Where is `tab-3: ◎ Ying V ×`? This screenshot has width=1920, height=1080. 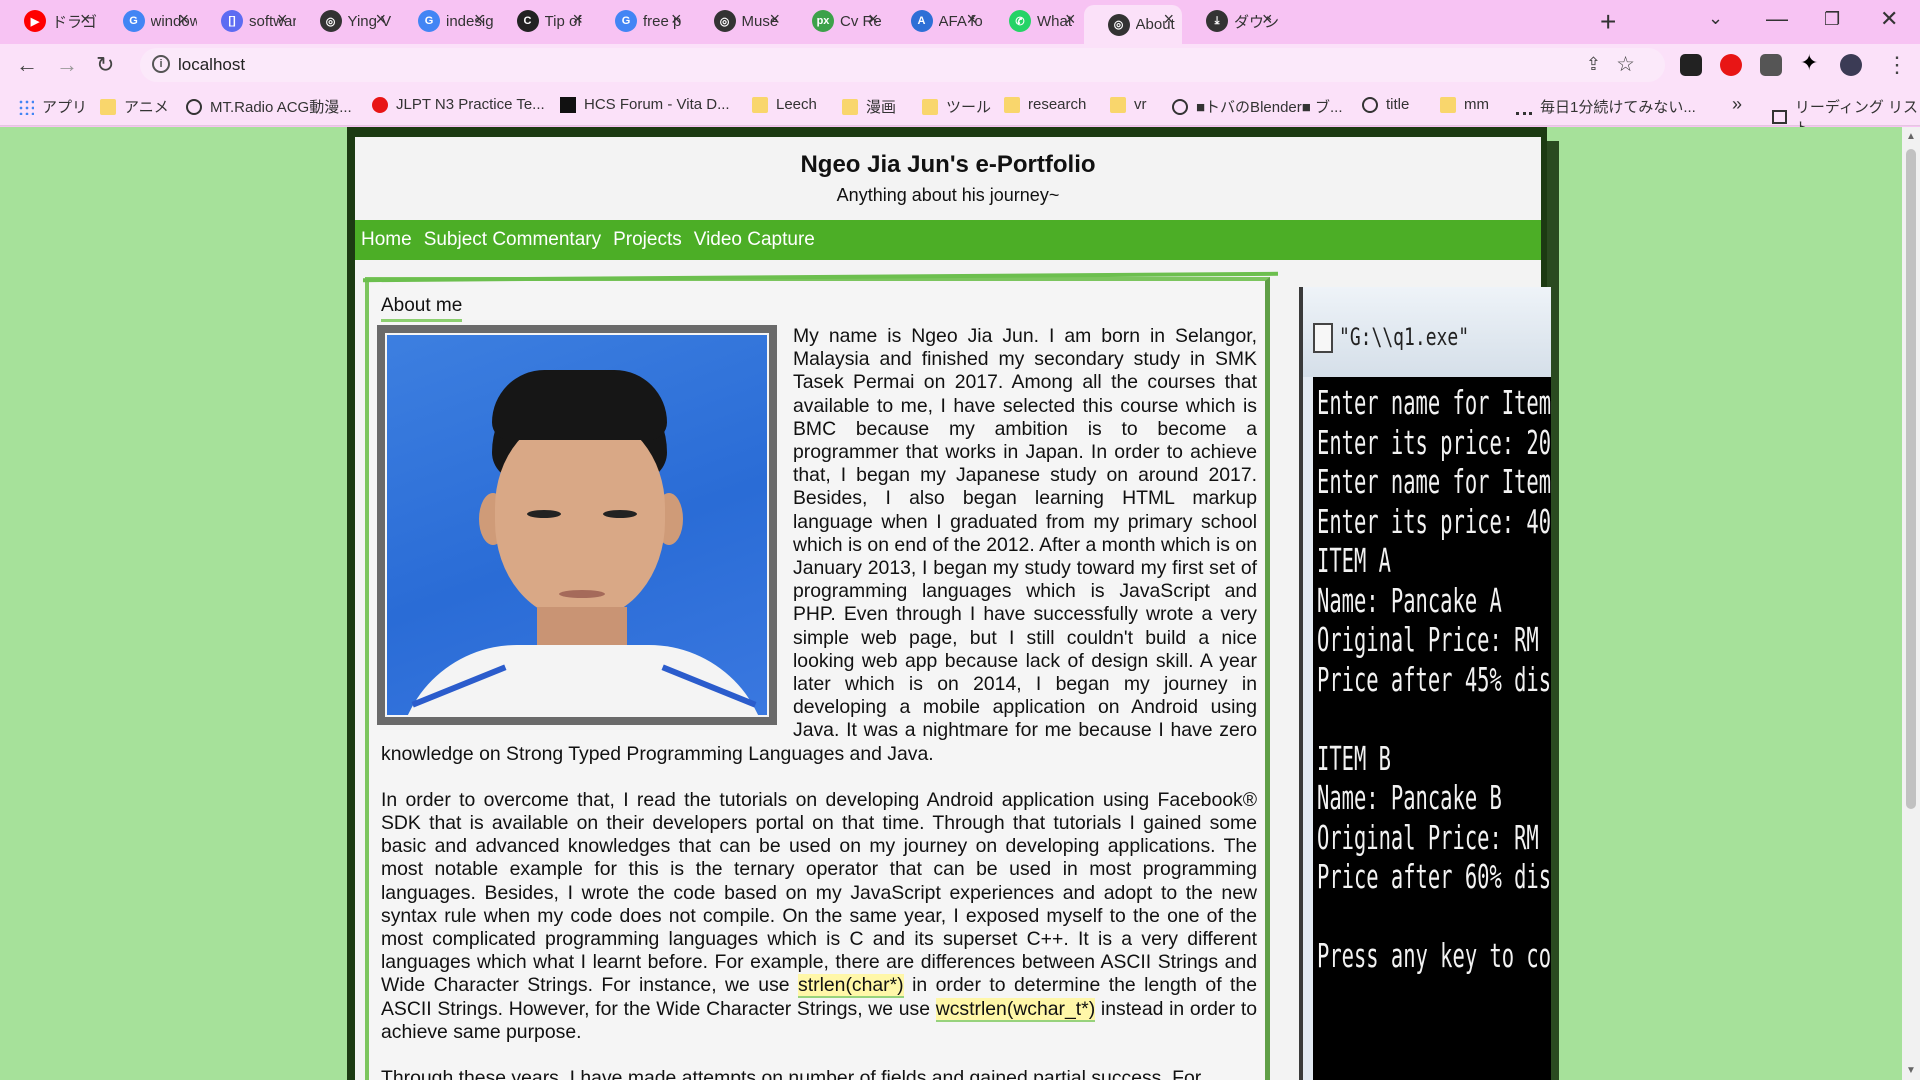
tab-3: ◎ Ying V × is located at coordinates (345, 21).